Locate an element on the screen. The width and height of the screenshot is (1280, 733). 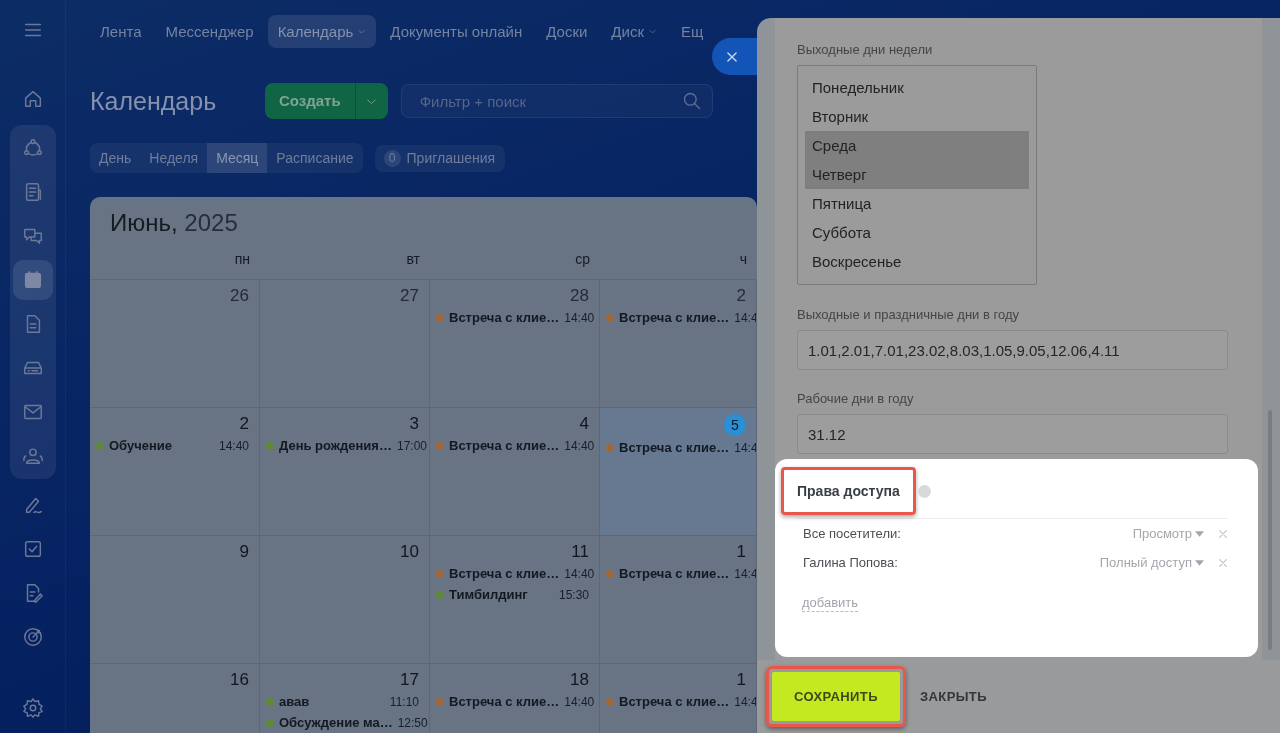
permission-dropdown: Просмотр is located at coordinates (1168, 533).